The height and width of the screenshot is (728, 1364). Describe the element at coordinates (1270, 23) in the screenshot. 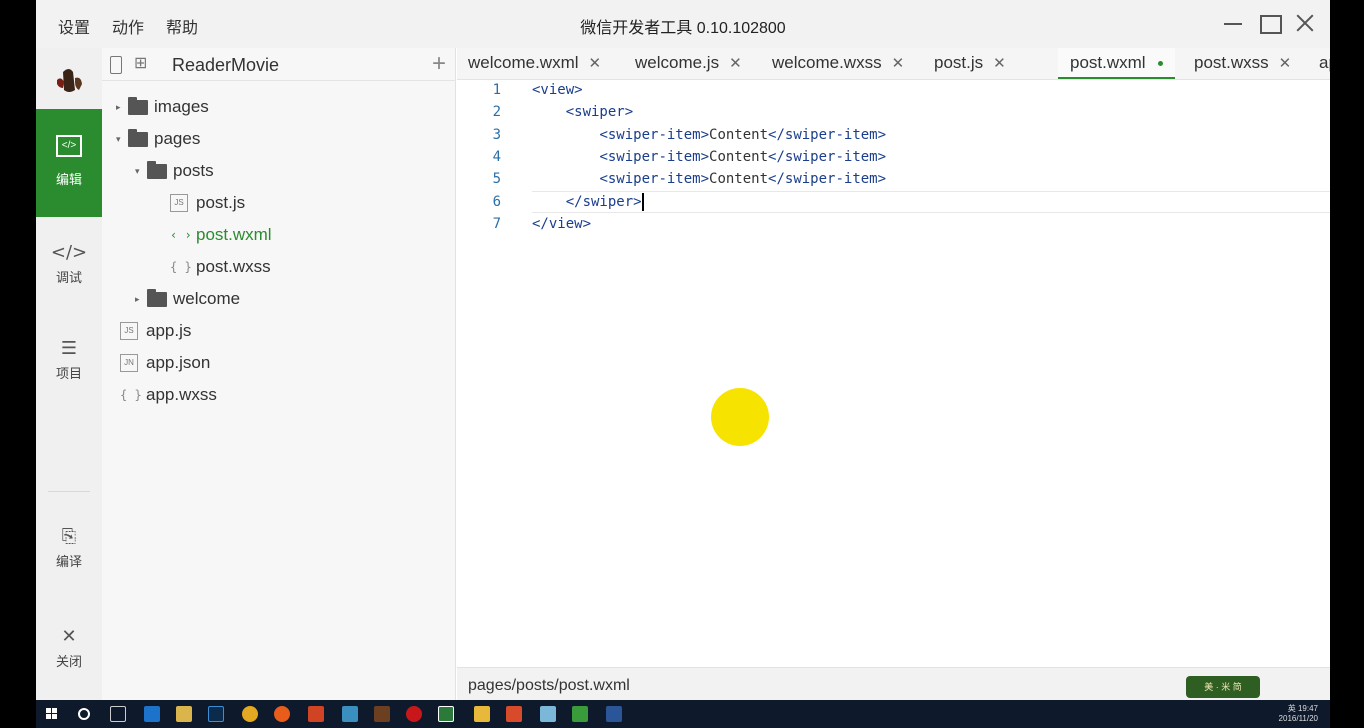

I see `maximize-icon` at that location.